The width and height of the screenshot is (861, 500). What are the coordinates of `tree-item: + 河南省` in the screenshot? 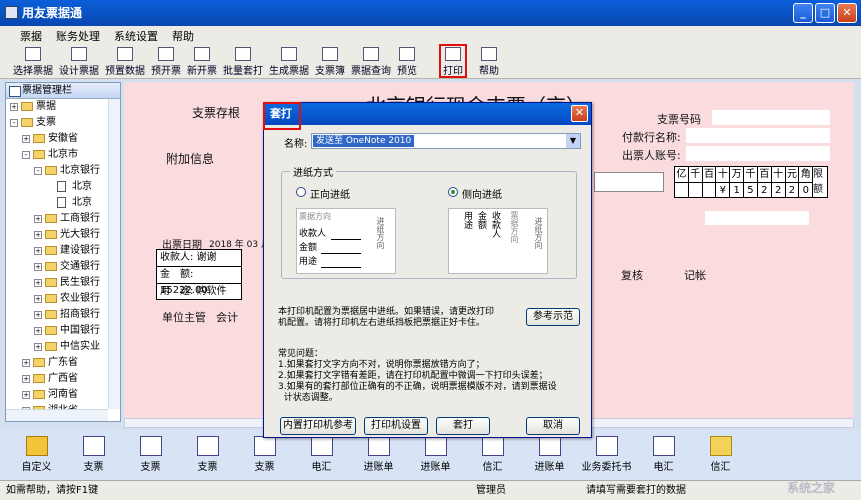 It's located at (63, 395).